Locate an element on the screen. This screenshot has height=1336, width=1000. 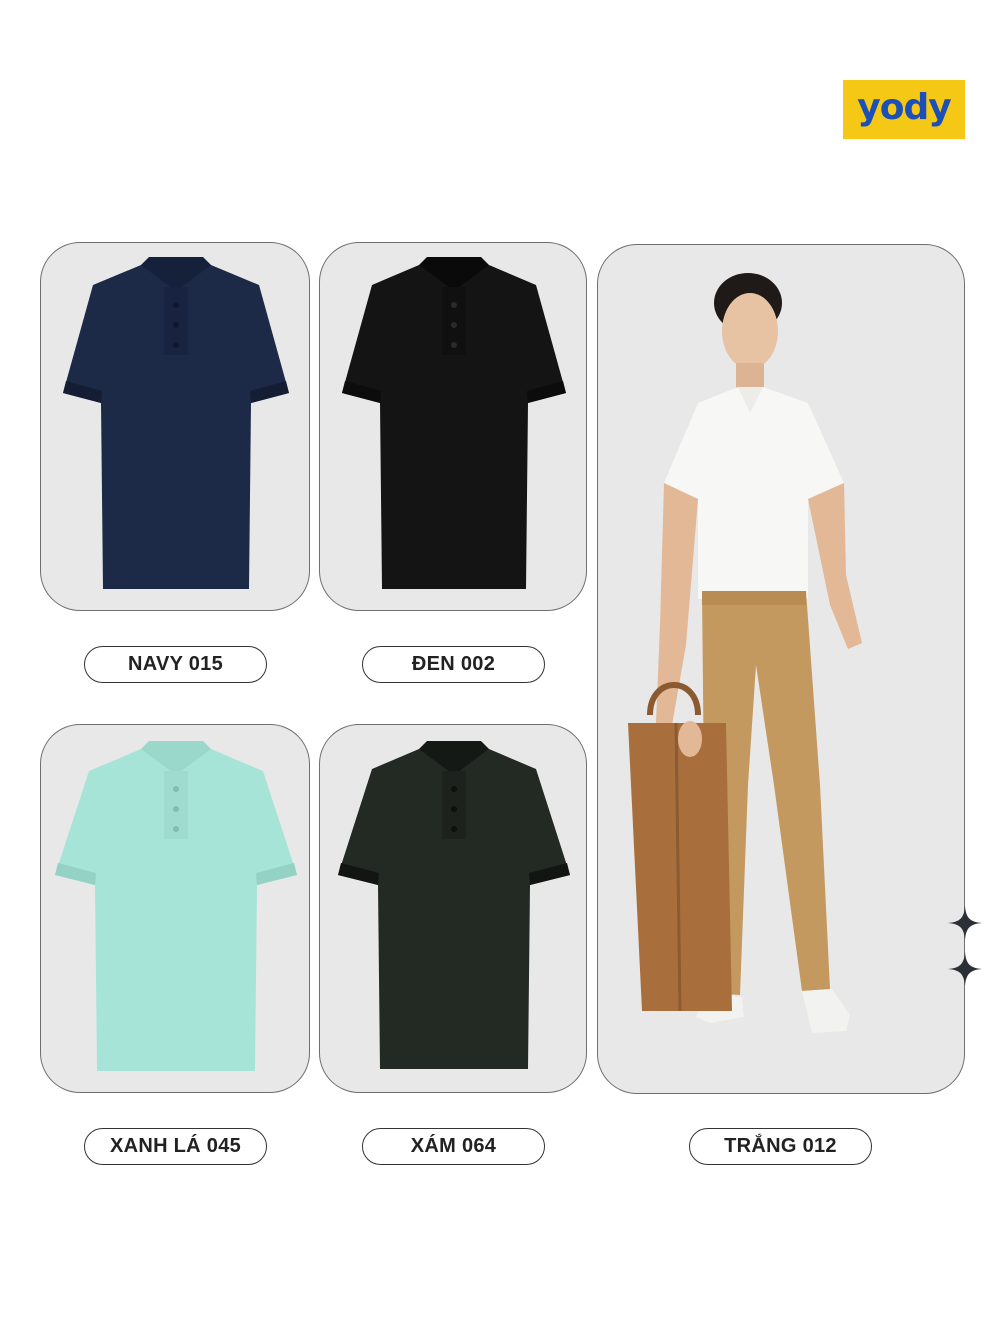
color-label-text: XÁM 064 is located at coordinates (453, 1146).